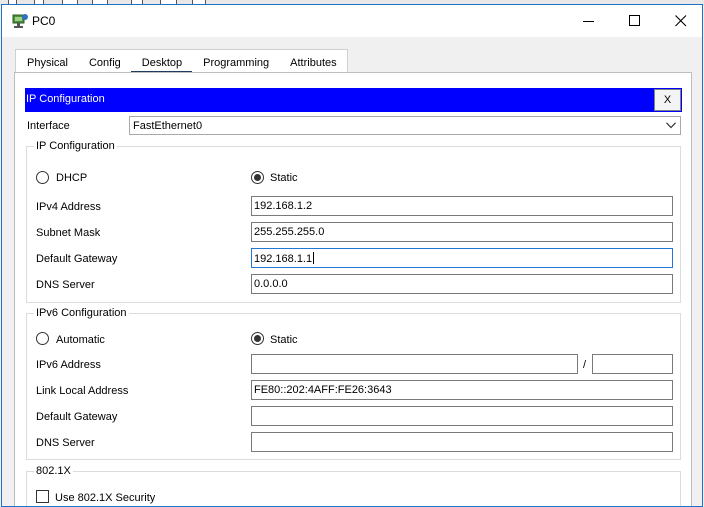  Describe the element at coordinates (353, 100) in the screenshot. I see `ip-configuration-header: IP Configuration X` at that location.